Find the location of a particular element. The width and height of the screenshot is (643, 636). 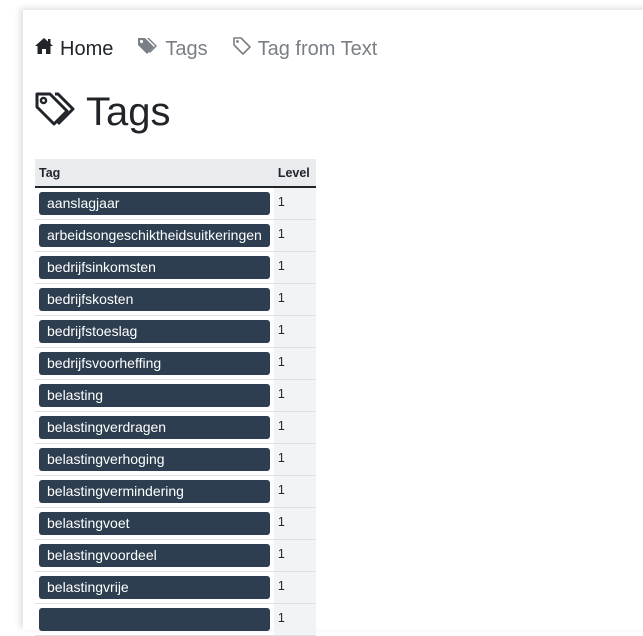

top-nav: Home Tags Tag from Text is located at coordinates (217, 49).